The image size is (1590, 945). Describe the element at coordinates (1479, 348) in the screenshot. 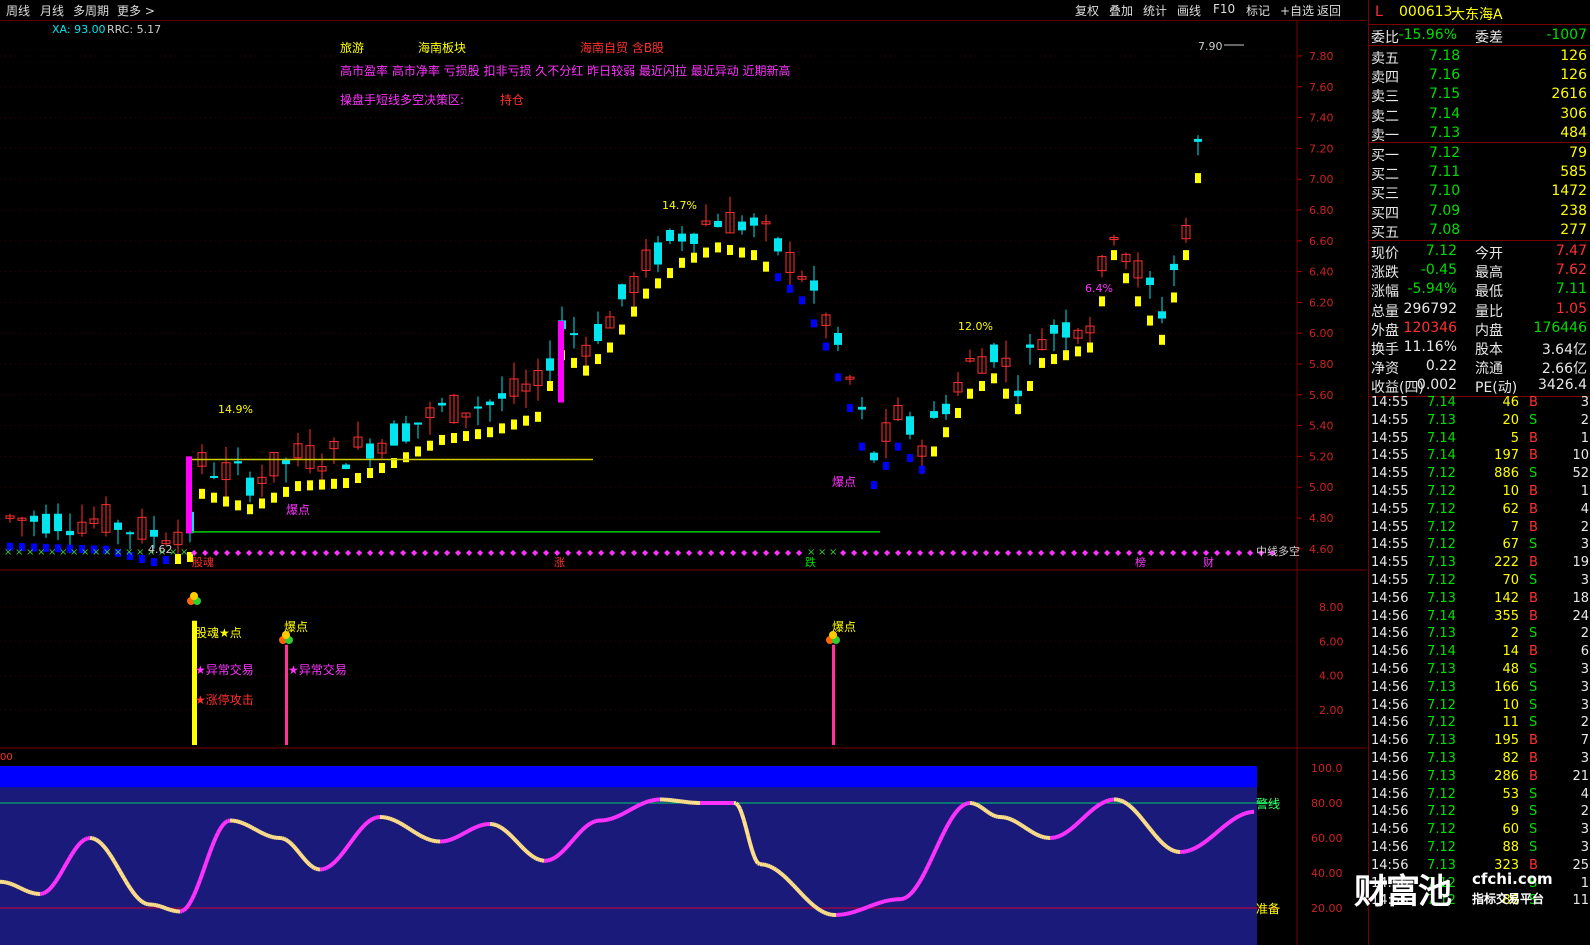

I see `quote-stat-row: 换手 11.16% 股本 3.64亿` at that location.